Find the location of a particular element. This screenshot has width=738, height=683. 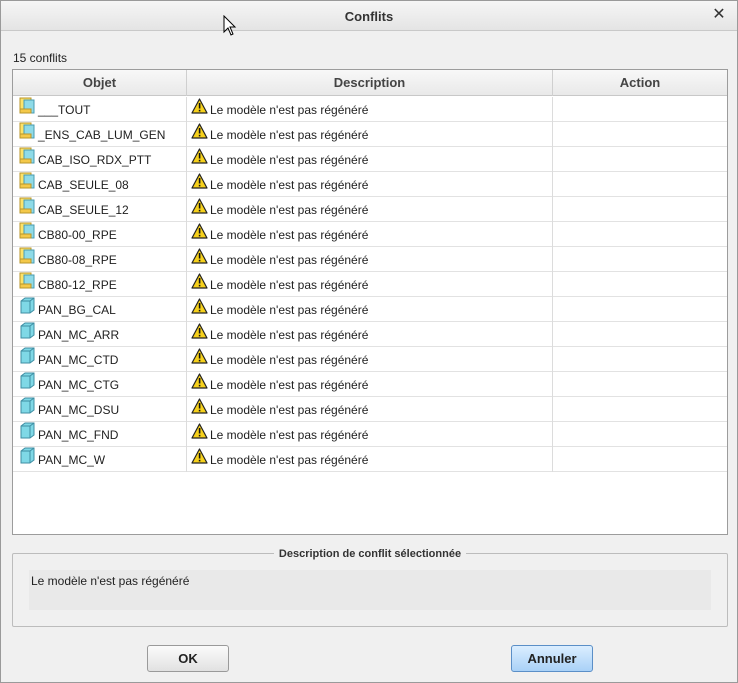

object-cell: CAB_ISO_RDX_PTT is located at coordinates (100, 159).